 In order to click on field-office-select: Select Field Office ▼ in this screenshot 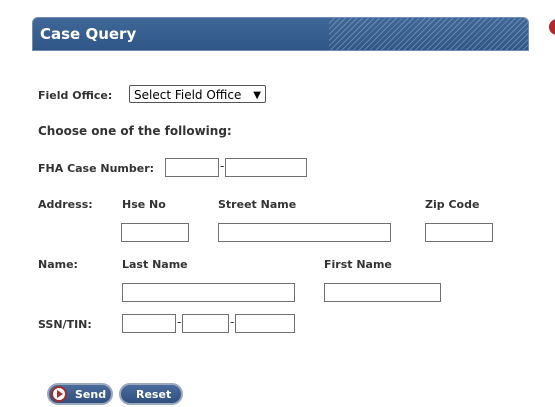, I will do `click(197, 94)`.